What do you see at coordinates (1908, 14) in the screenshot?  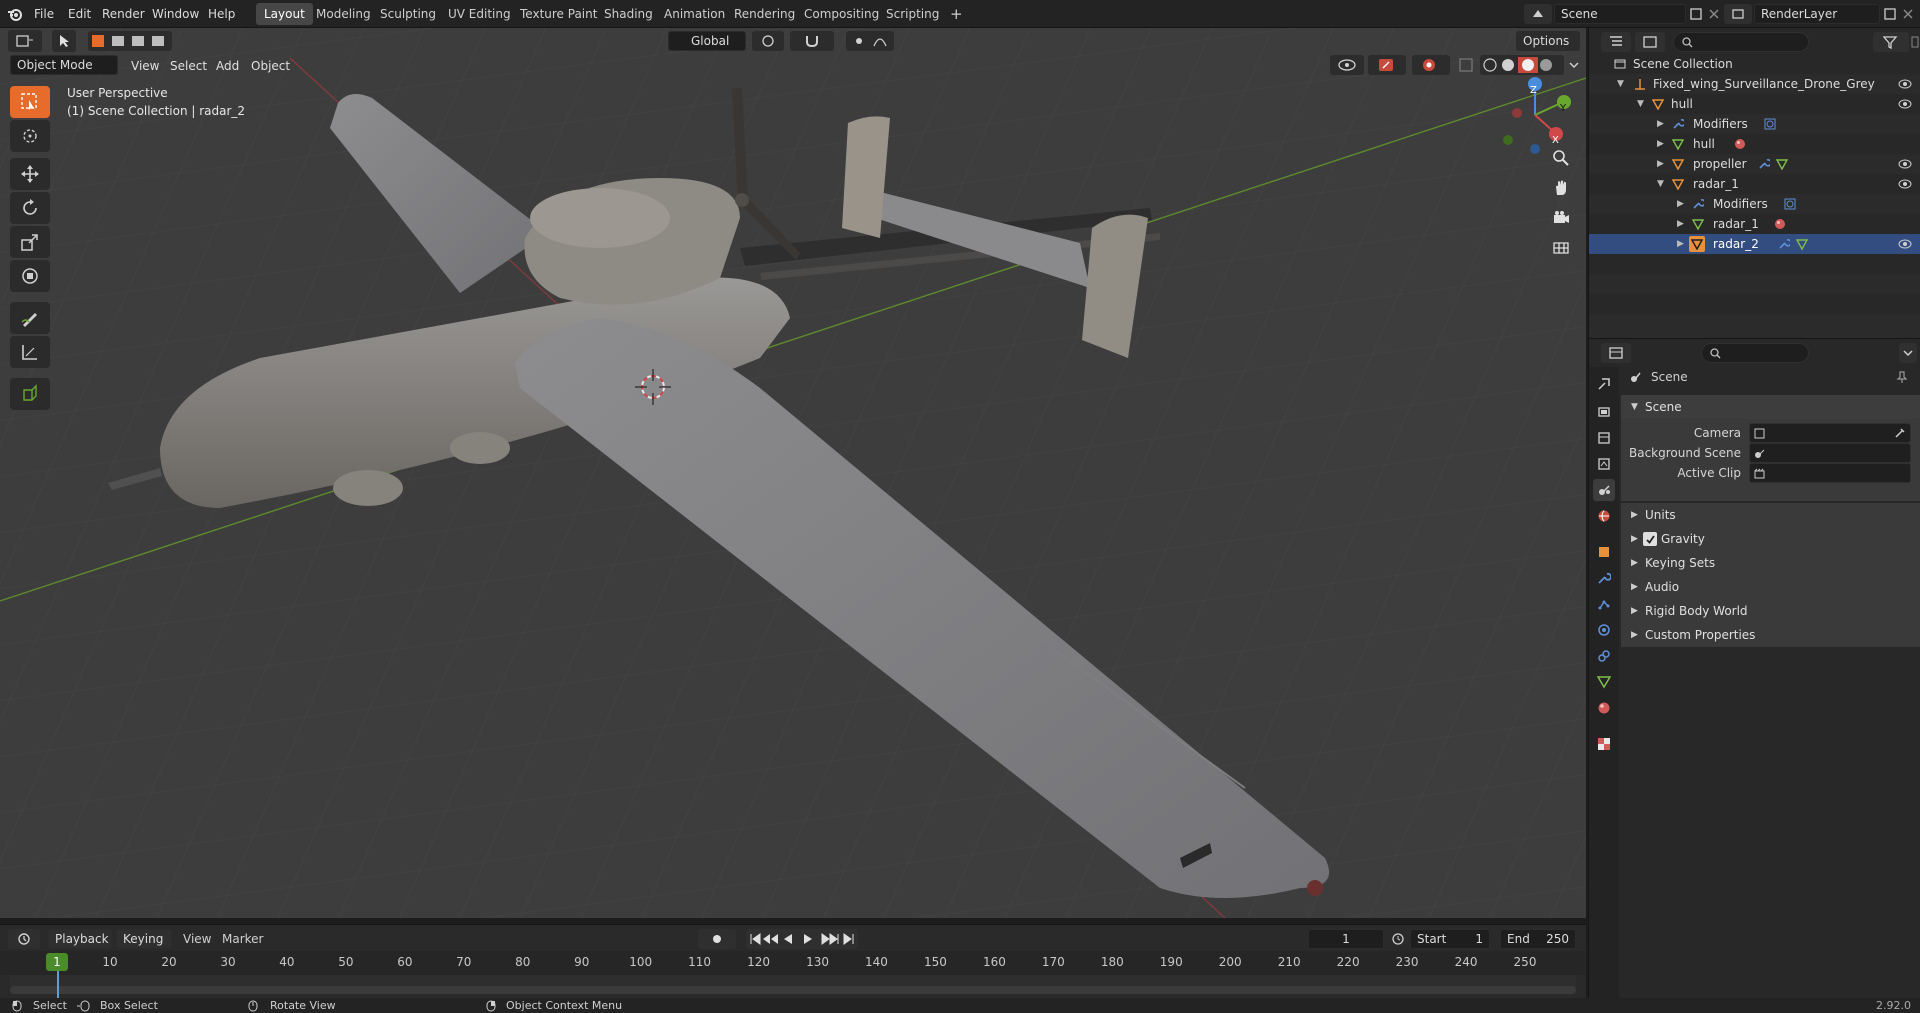 I see `delete-view-layer-icon` at bounding box center [1908, 14].